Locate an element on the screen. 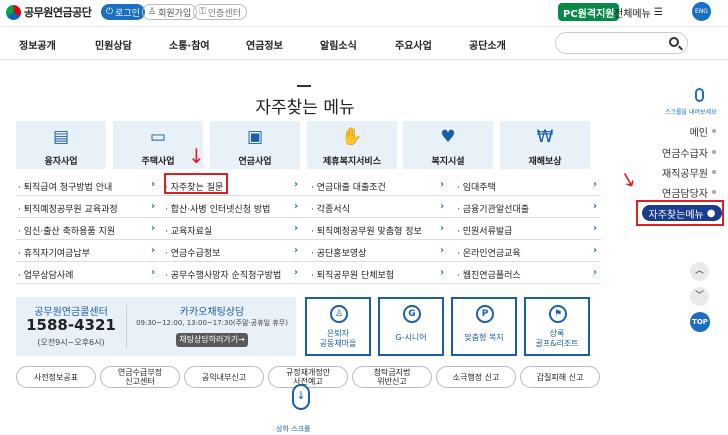 The width and height of the screenshot is (728, 435). nav-participation: 소통·참여 is located at coordinates (189, 44).